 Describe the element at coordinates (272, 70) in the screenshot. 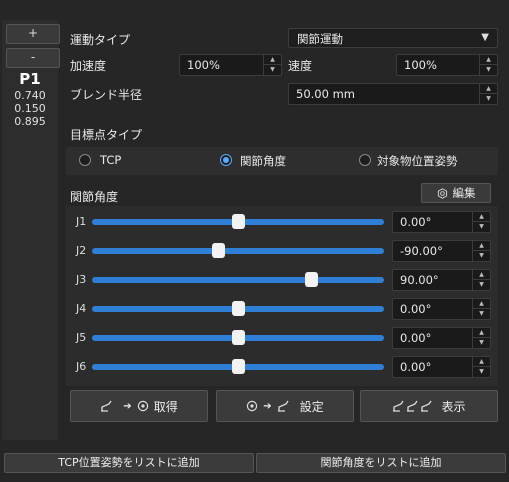

I see `acceleration-down-arrow-icon: ▼` at that location.